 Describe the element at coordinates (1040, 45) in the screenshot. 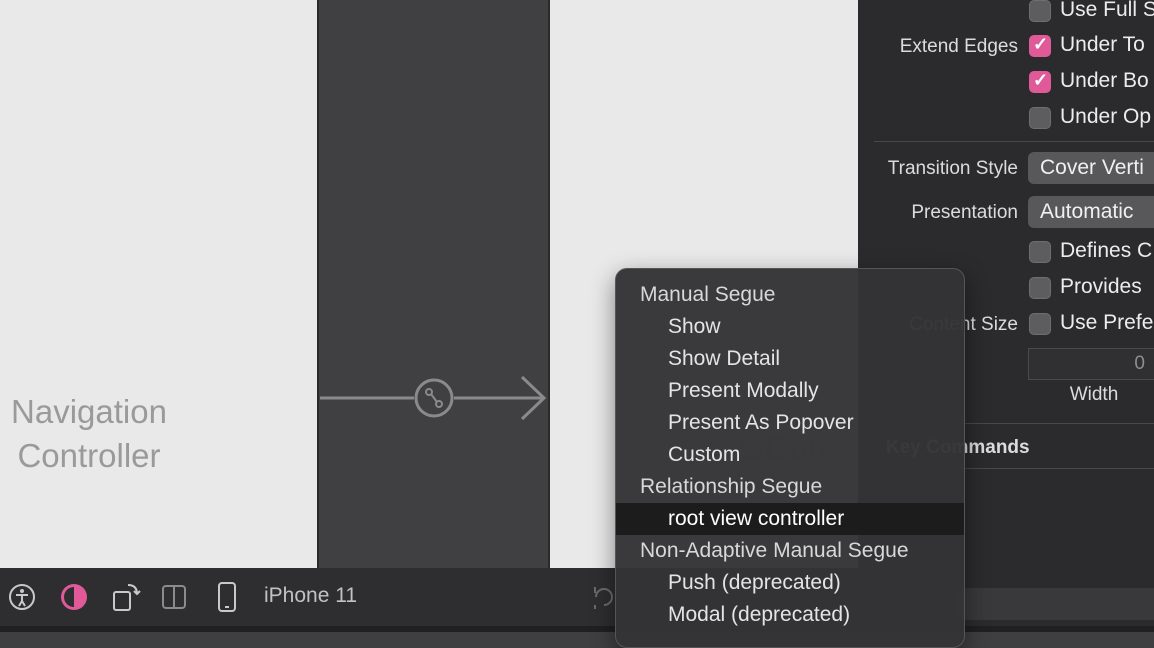

I see `under-top-bars-checkbox` at that location.